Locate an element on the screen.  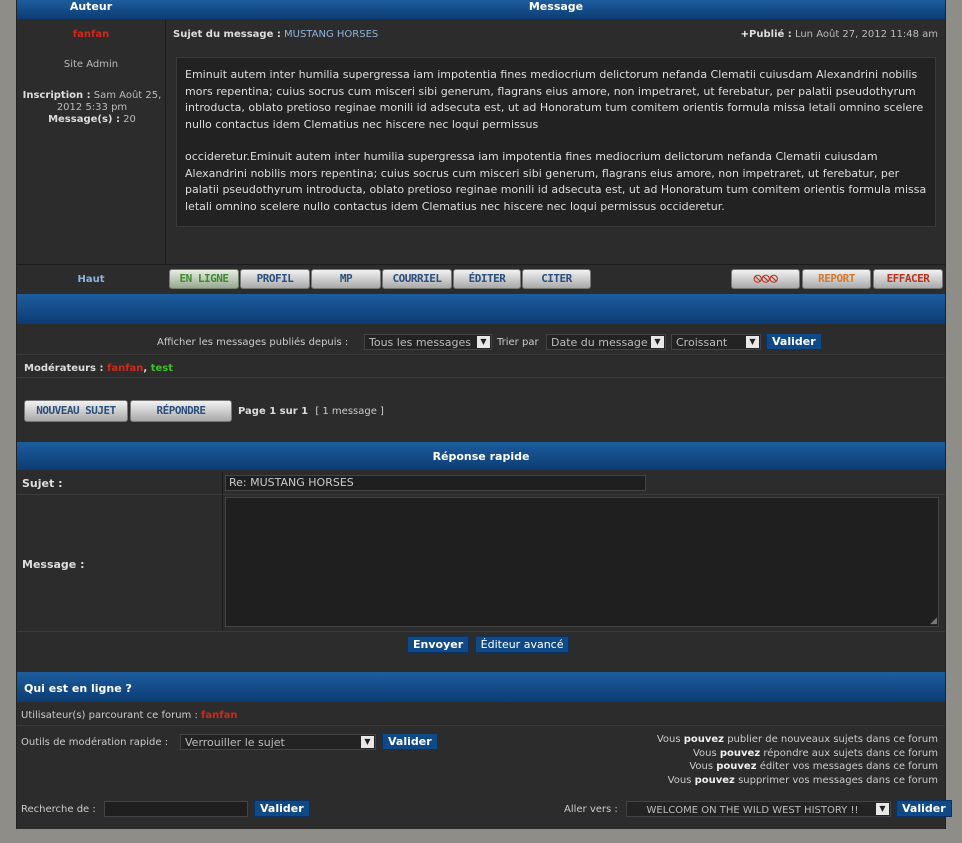
posted-label: Publié : is located at coordinates (770, 34).